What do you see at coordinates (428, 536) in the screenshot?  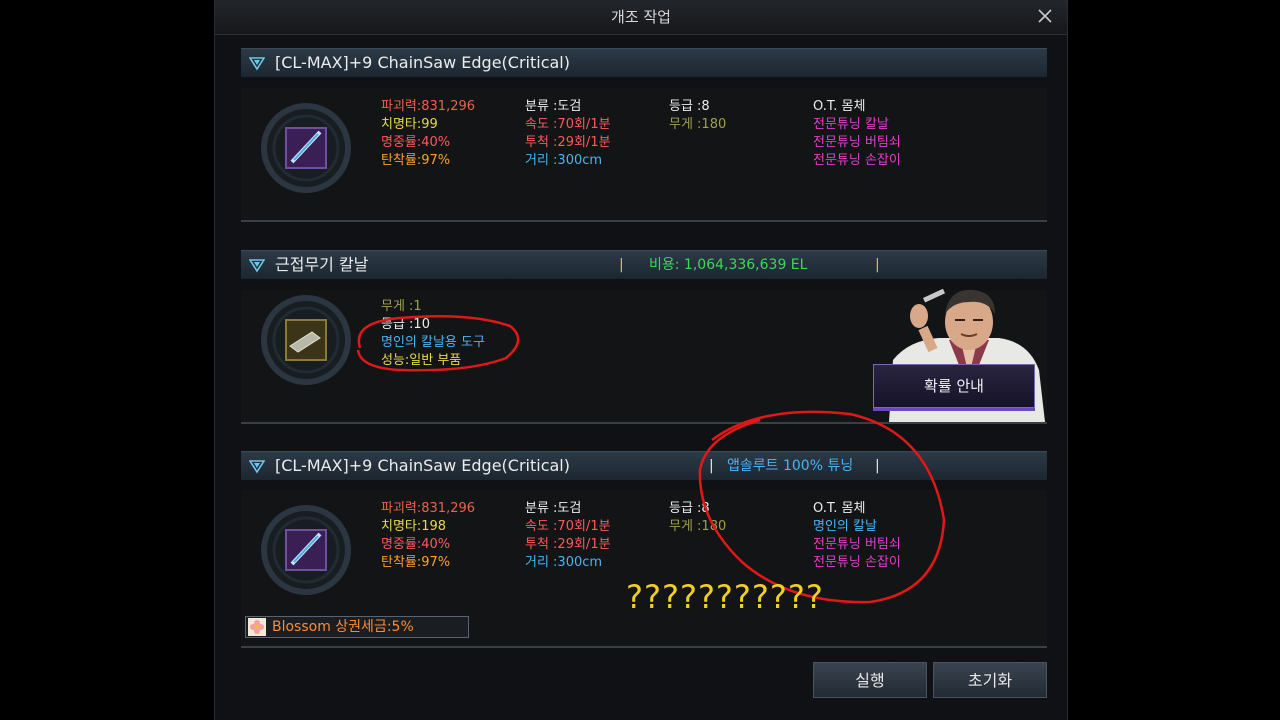 I see `result-stats-col1: 파괴력:831,296 치명타:198 명중률:40% 탄착률:97%` at bounding box center [428, 536].